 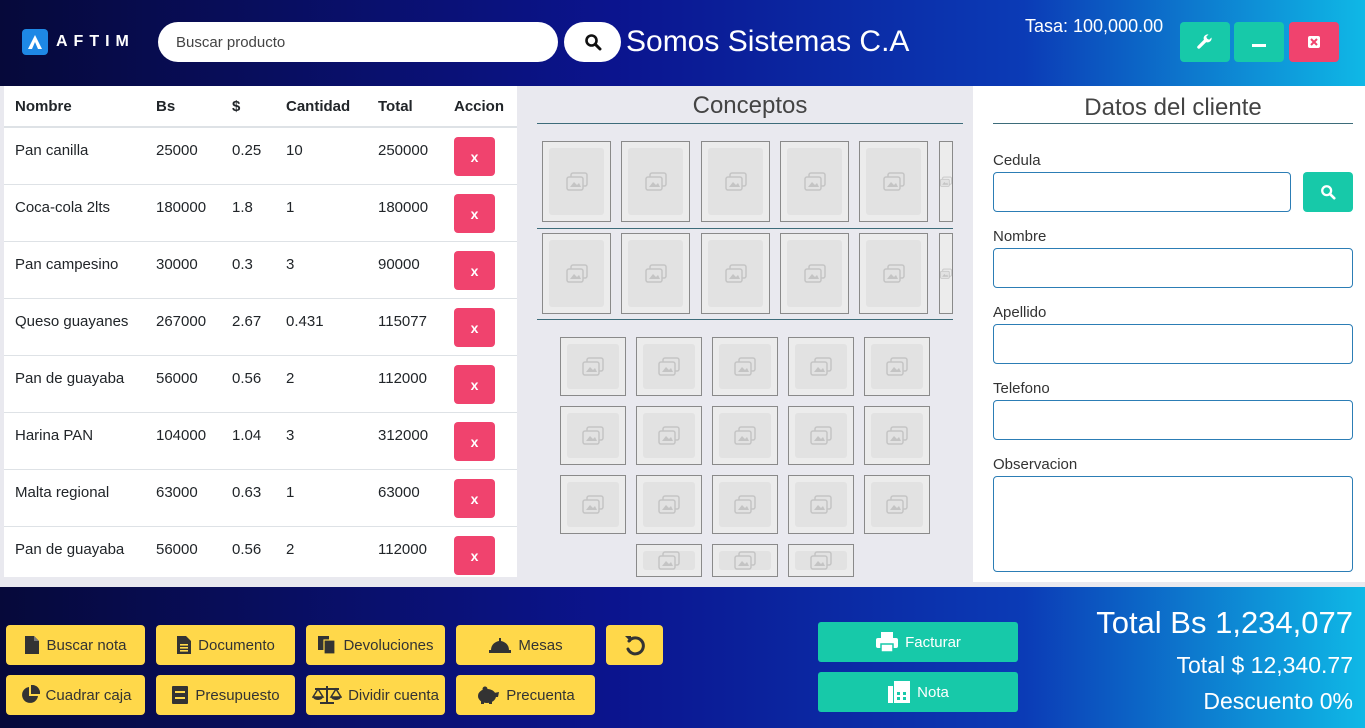 I want to click on file-icon, so click(x=32, y=645).